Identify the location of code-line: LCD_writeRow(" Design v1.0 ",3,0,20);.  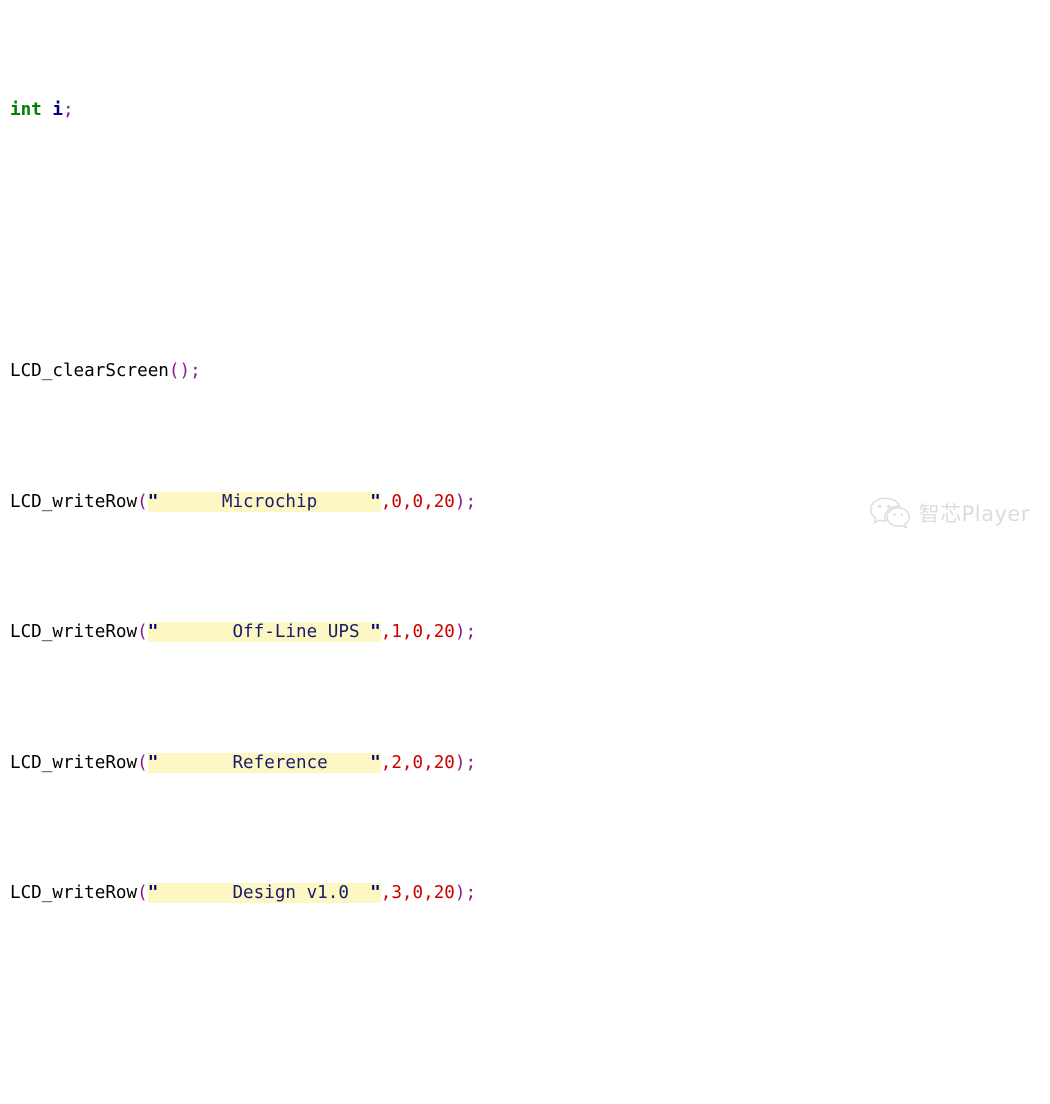
(243, 893).